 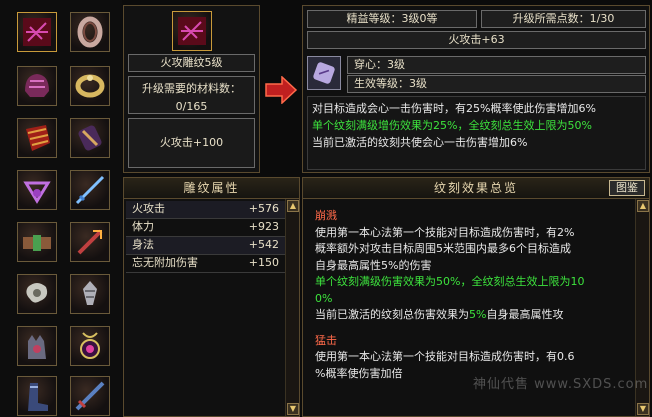 I want to click on attr-value: +576, so click(x=263, y=208).